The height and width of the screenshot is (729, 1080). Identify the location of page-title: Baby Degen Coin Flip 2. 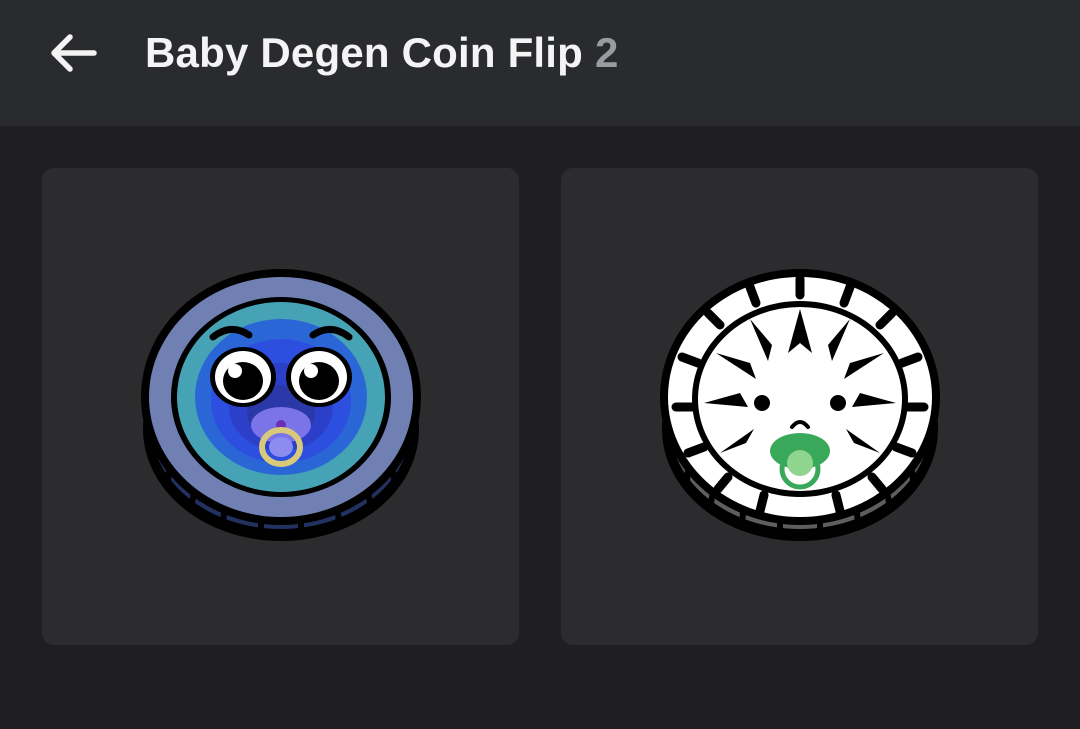
(382, 53).